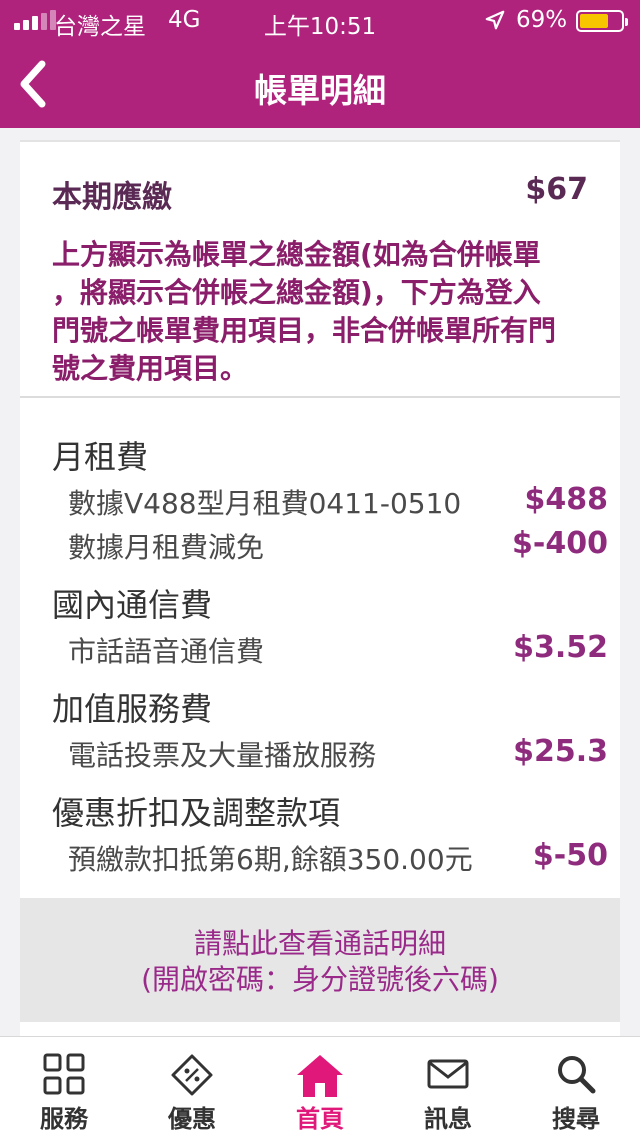 This screenshot has width=640, height=1136. What do you see at coordinates (448, 1119) in the screenshot?
I see `tab-label: 訊息` at bounding box center [448, 1119].